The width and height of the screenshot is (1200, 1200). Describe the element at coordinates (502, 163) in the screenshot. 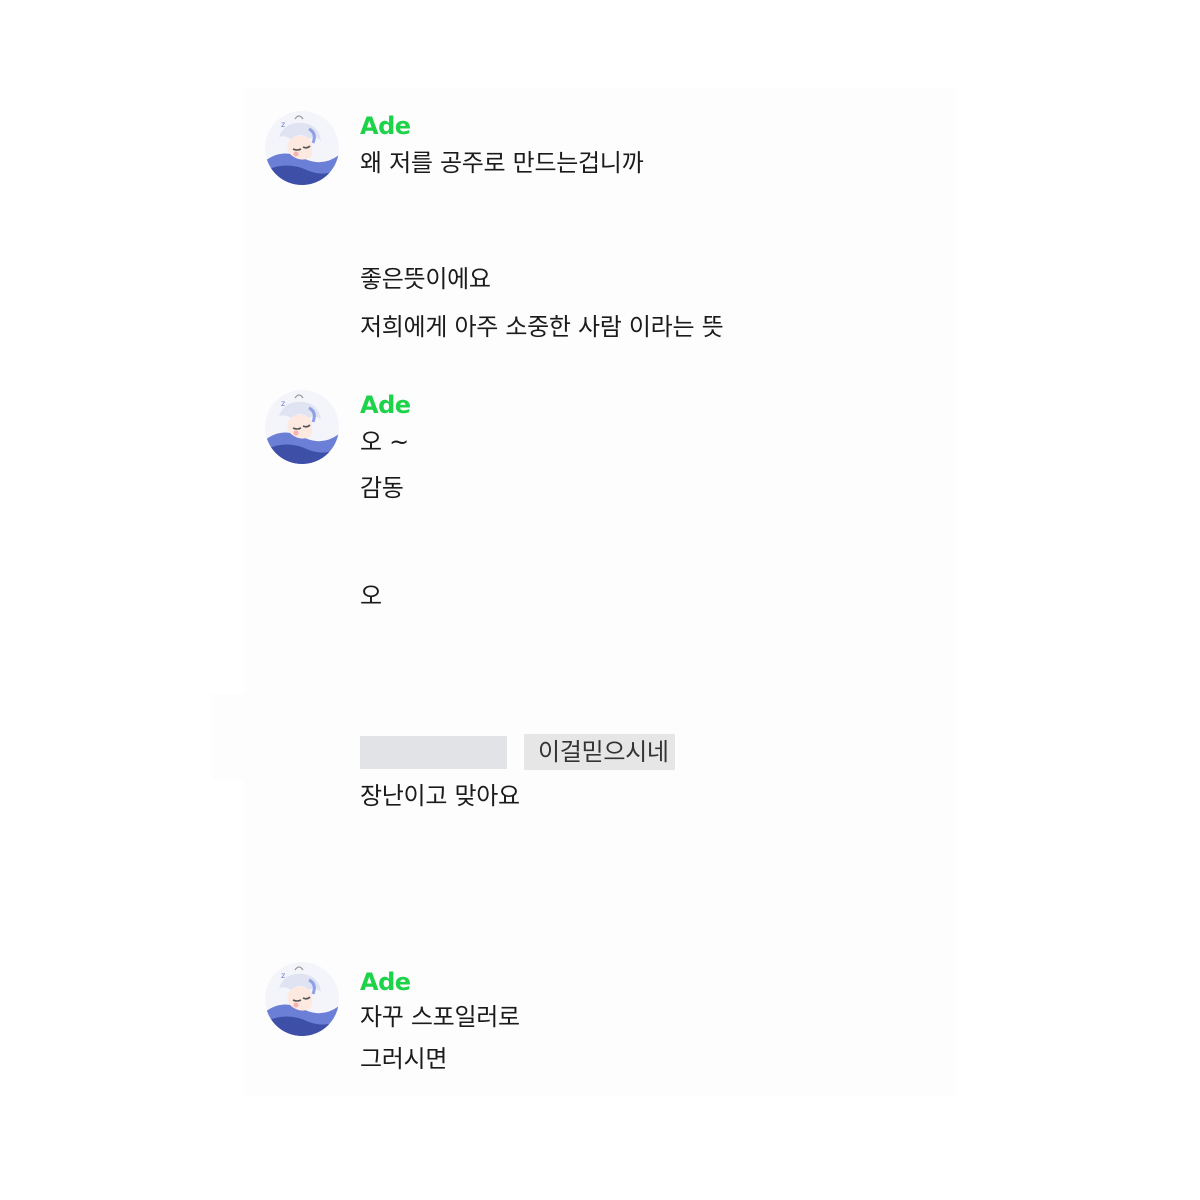

I see `message-text: 왜 저를 공주로 만드는겁니까` at that location.